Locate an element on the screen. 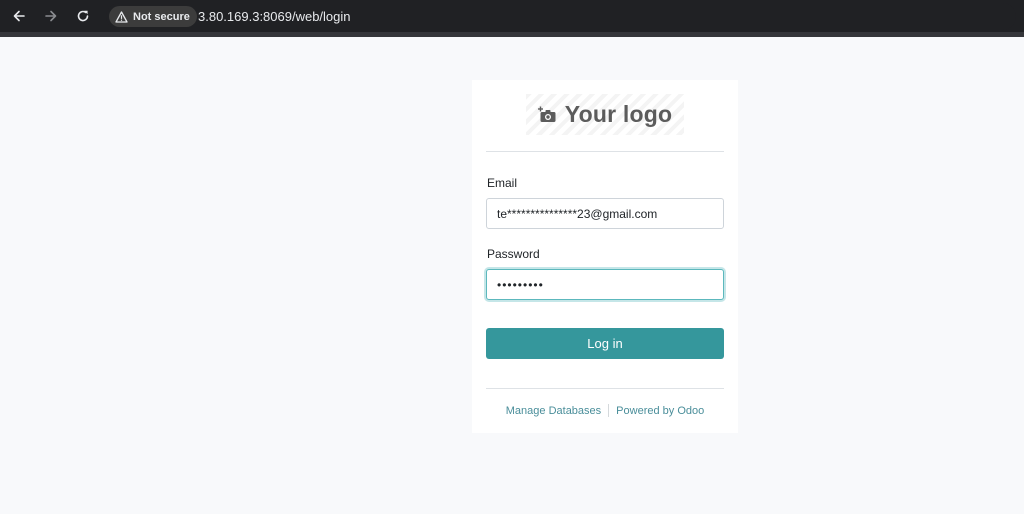 The image size is (1024, 514). manage-databases-link: Manage Databases is located at coordinates (553, 411).